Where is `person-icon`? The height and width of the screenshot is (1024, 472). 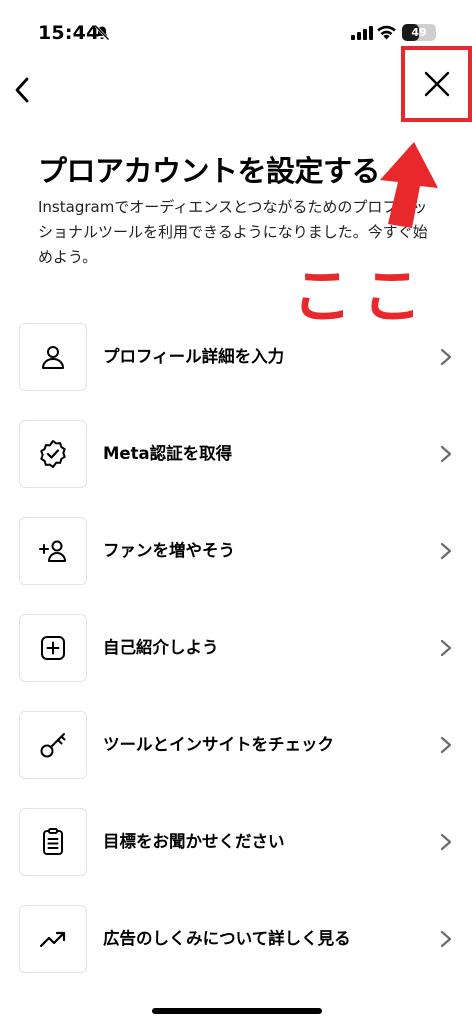
person-icon is located at coordinates (53, 357).